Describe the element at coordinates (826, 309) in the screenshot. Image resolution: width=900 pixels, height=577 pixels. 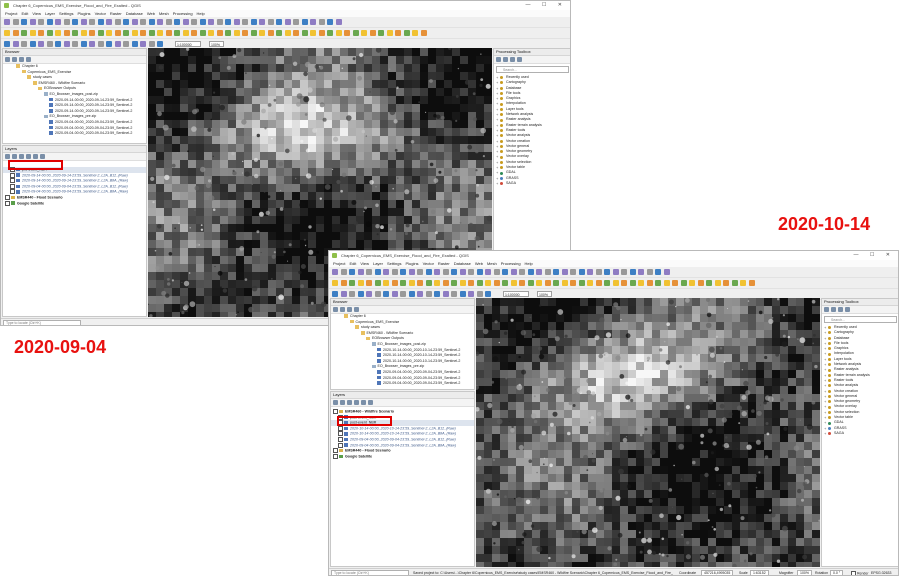
I see `models-icon` at that location.